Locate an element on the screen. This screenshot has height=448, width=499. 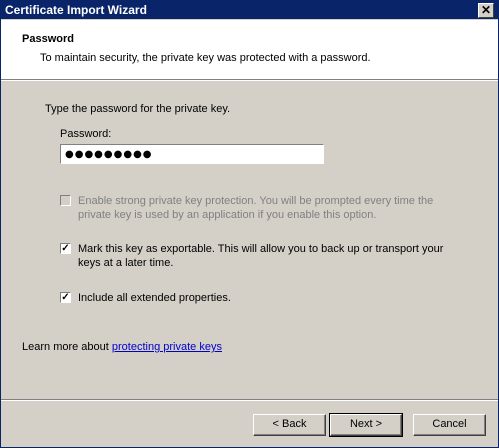
close-icon: ✕ is located at coordinates (486, 10).